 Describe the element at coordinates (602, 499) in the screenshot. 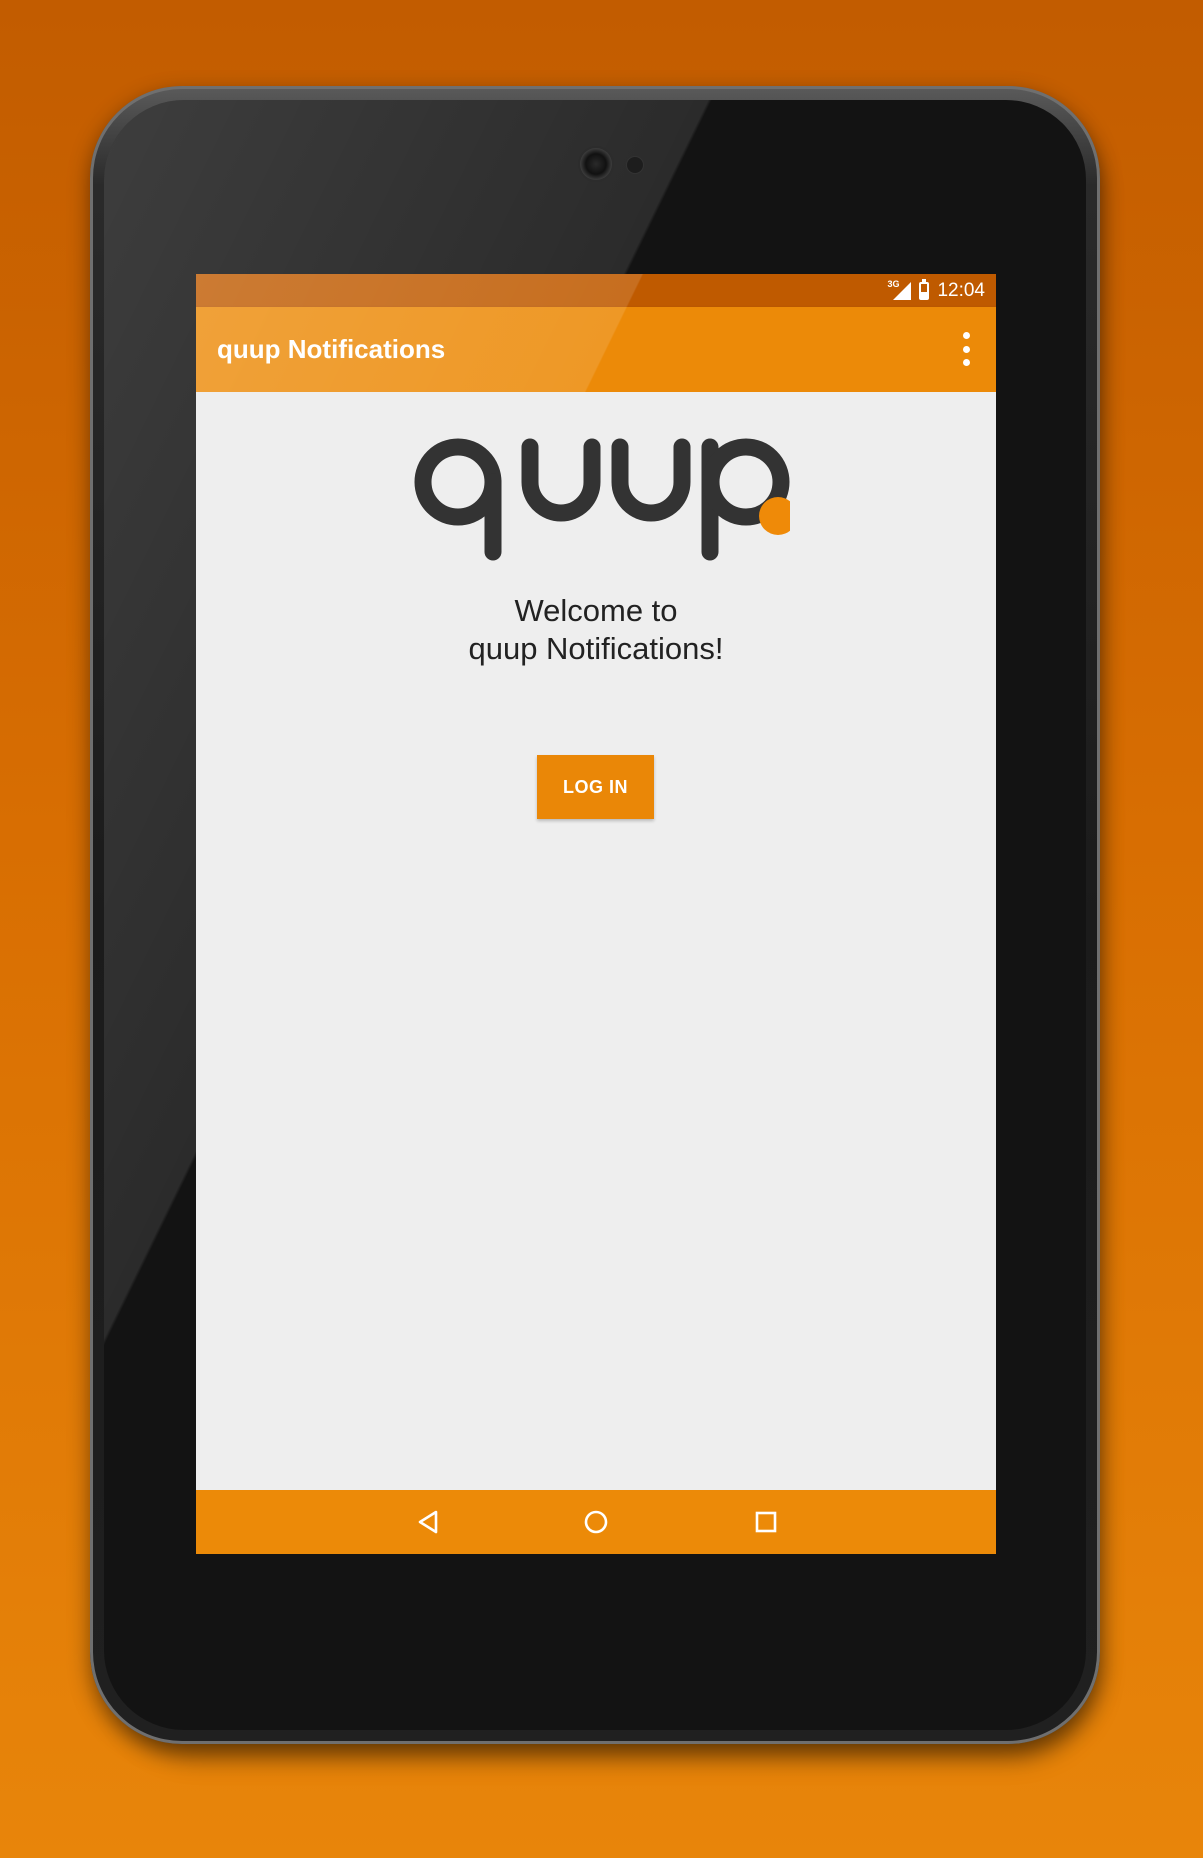

I see `quup-logo` at that location.